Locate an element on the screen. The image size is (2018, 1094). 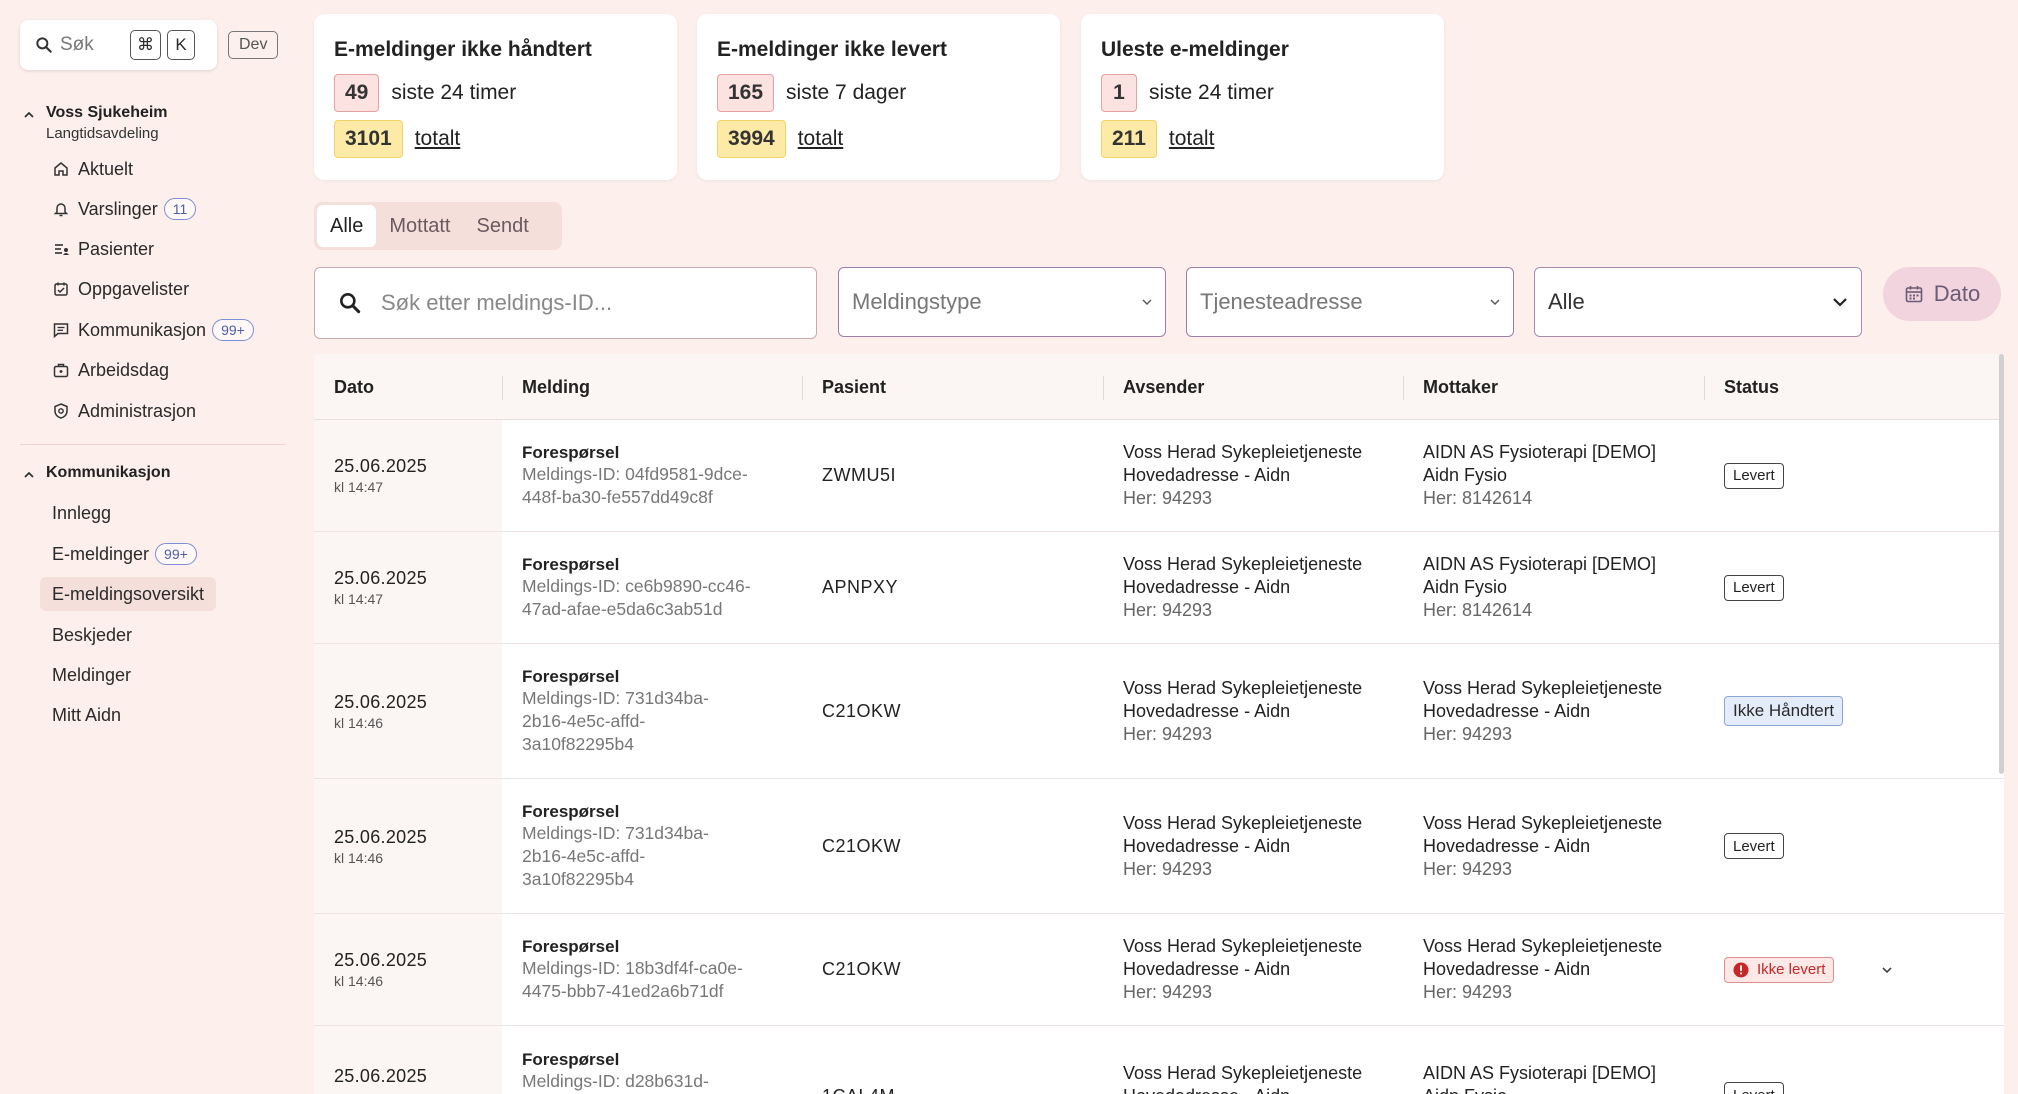
status-cell: Ikke Håndtert is located at coordinates (1774, 711).